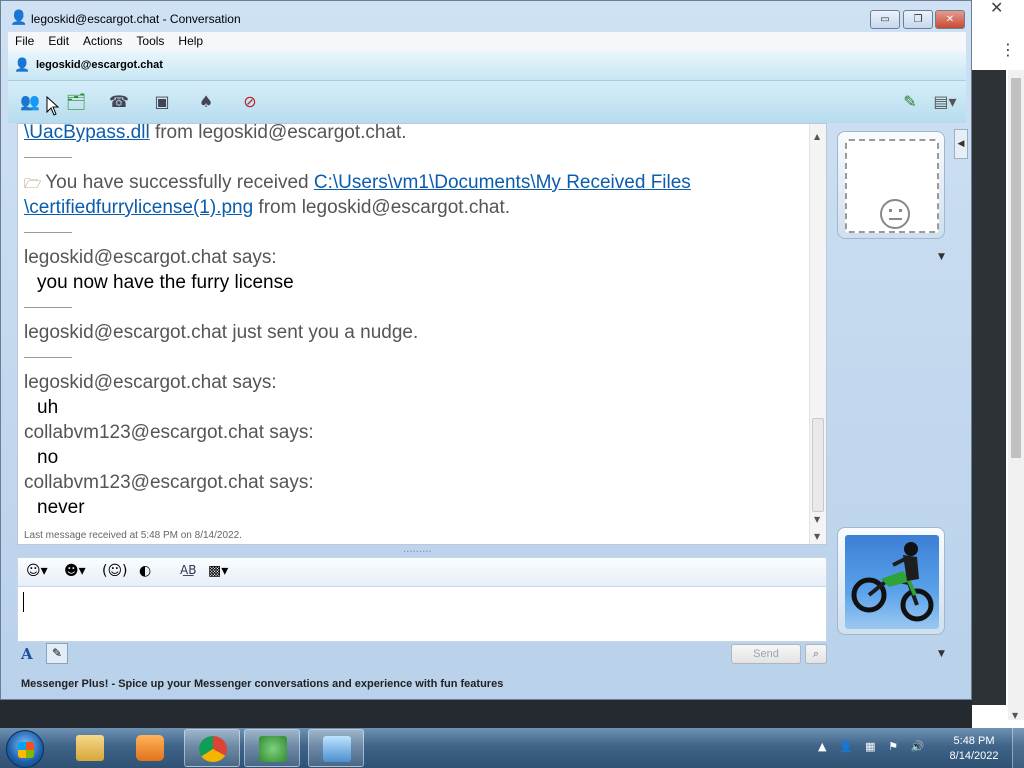 The image size is (1024, 768). Describe the element at coordinates (875, 746) in the screenshot. I see `system-tray: ▲ 👤 ▦ ⚑ 🔊` at that location.